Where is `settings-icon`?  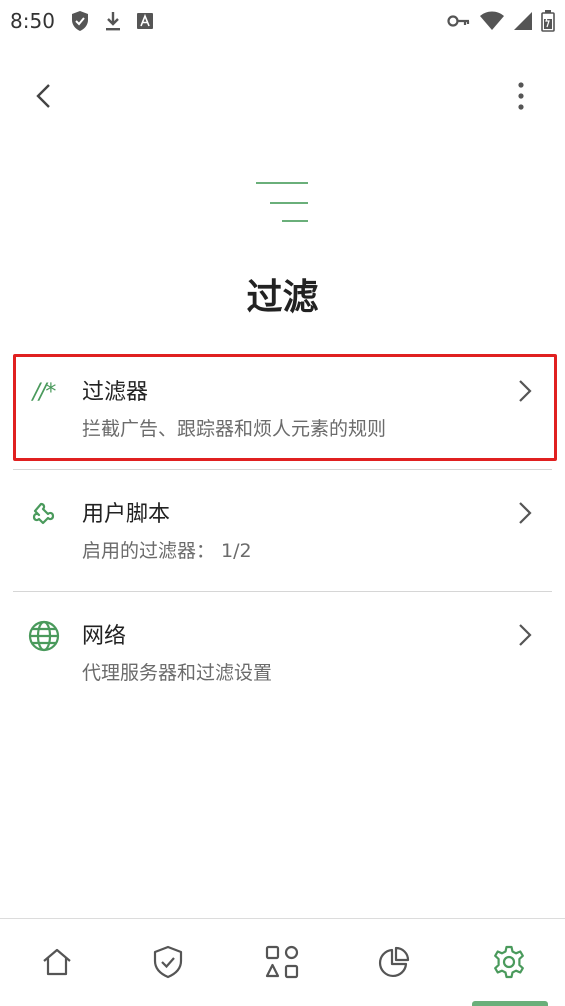 settings-icon is located at coordinates (509, 962).